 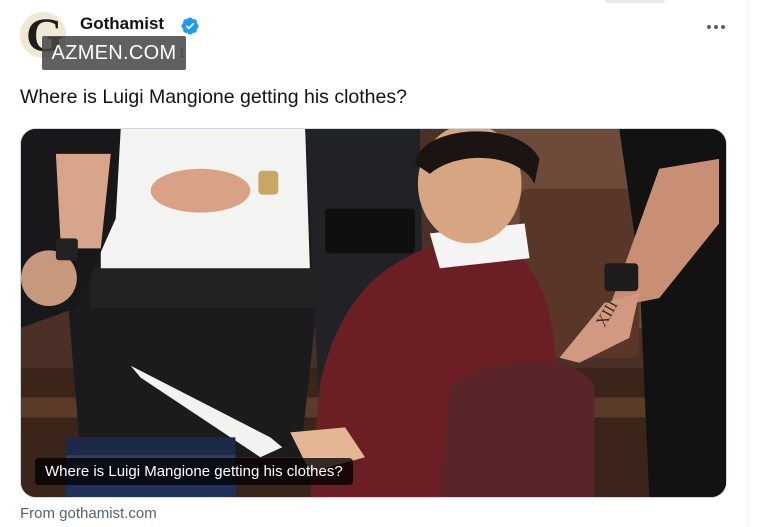 What do you see at coordinates (114, 53) in the screenshot?
I see `watermark-overlay: AZMEN.COM` at bounding box center [114, 53].